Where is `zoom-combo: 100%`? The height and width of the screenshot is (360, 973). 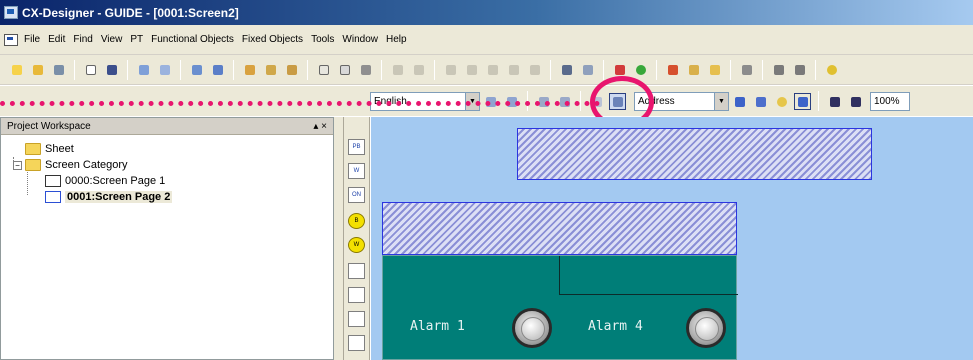
zoom-combo: 100% is located at coordinates (890, 101).